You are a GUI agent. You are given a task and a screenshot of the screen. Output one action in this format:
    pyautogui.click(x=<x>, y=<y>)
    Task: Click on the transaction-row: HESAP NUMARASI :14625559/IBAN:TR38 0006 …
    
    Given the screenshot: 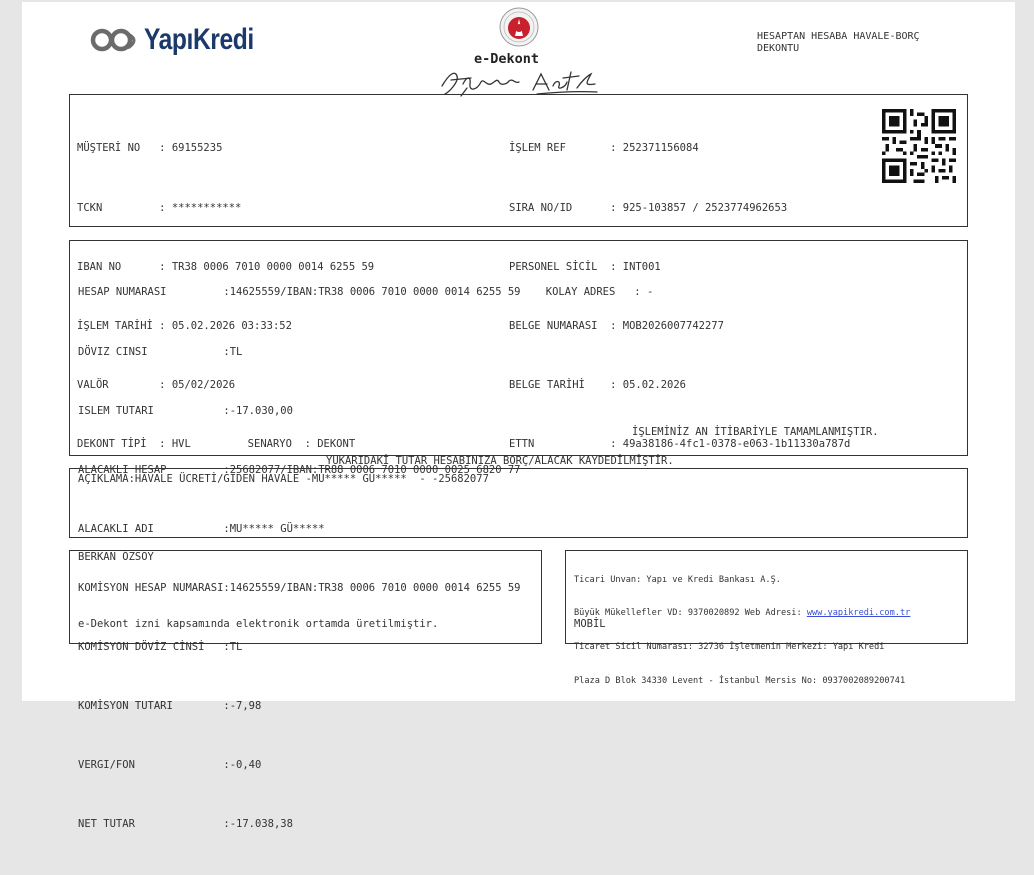 What is the action you would take?
    pyautogui.click(x=366, y=292)
    